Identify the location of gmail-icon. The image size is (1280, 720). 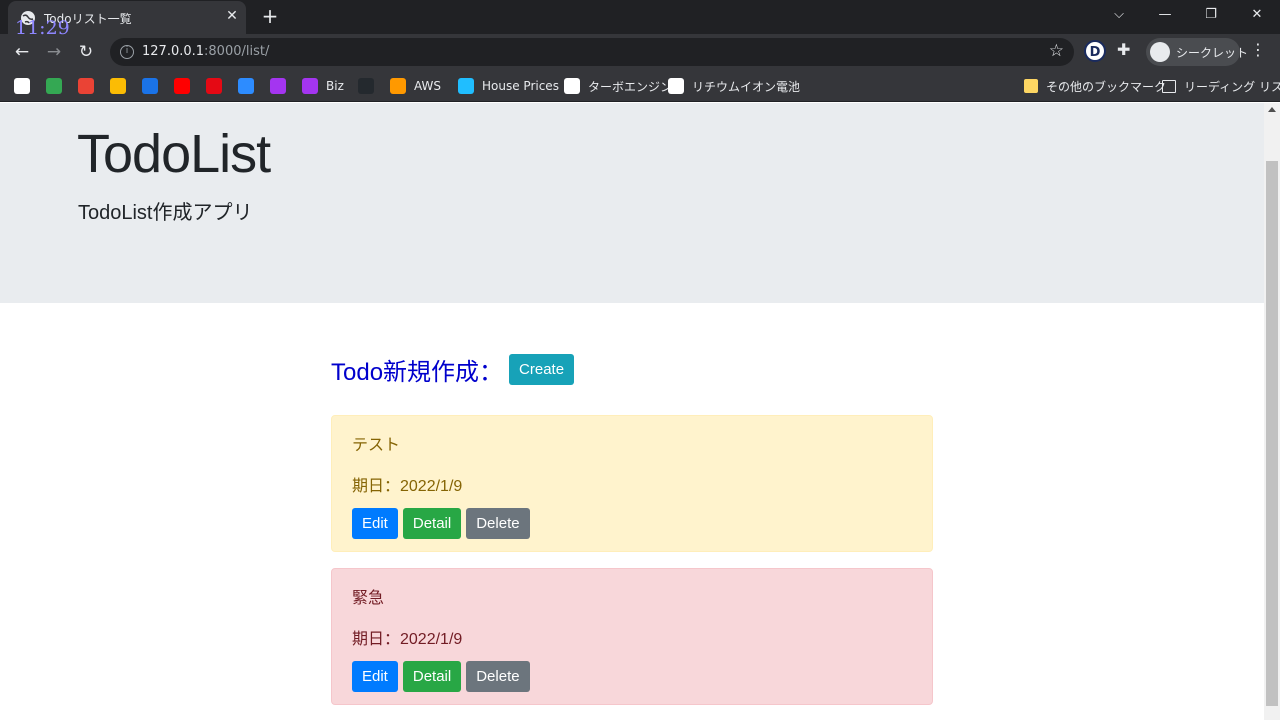
(86, 86).